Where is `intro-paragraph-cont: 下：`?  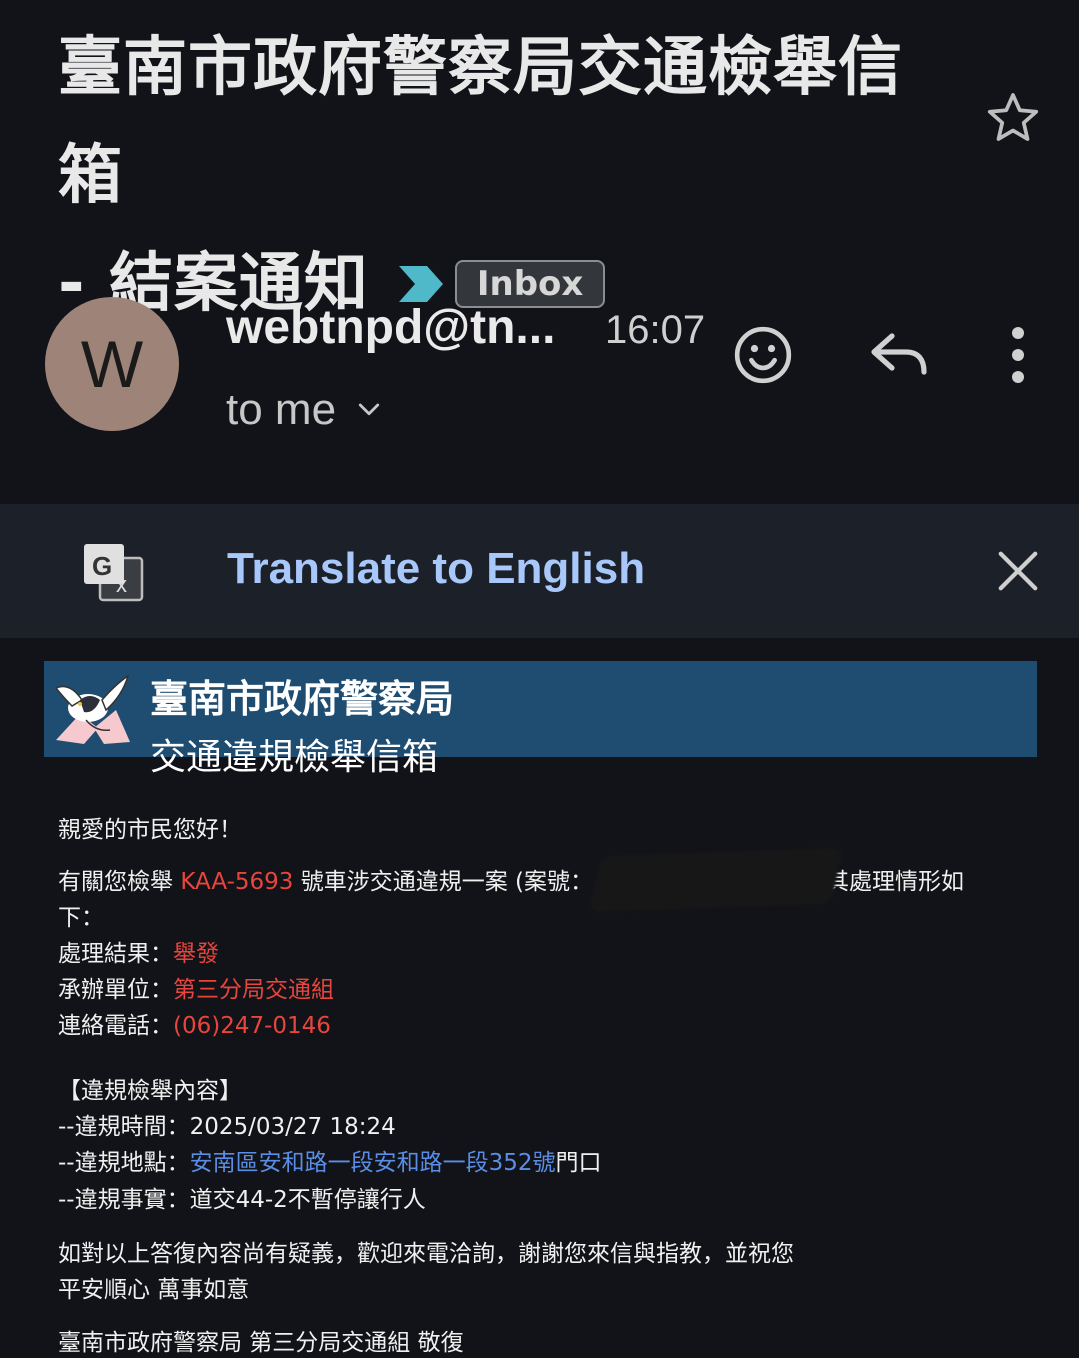
intro-paragraph-cont: 下： is located at coordinates (81, 918).